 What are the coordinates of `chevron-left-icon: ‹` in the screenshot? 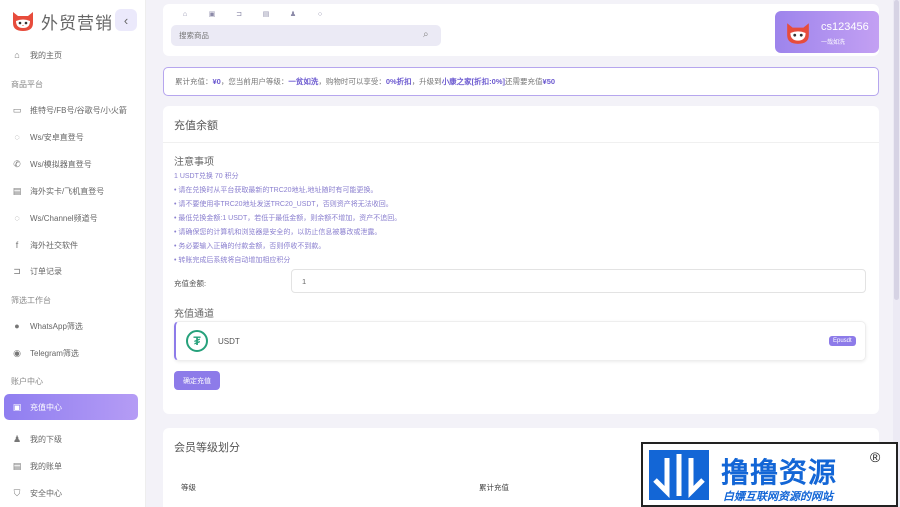 It's located at (126, 20).